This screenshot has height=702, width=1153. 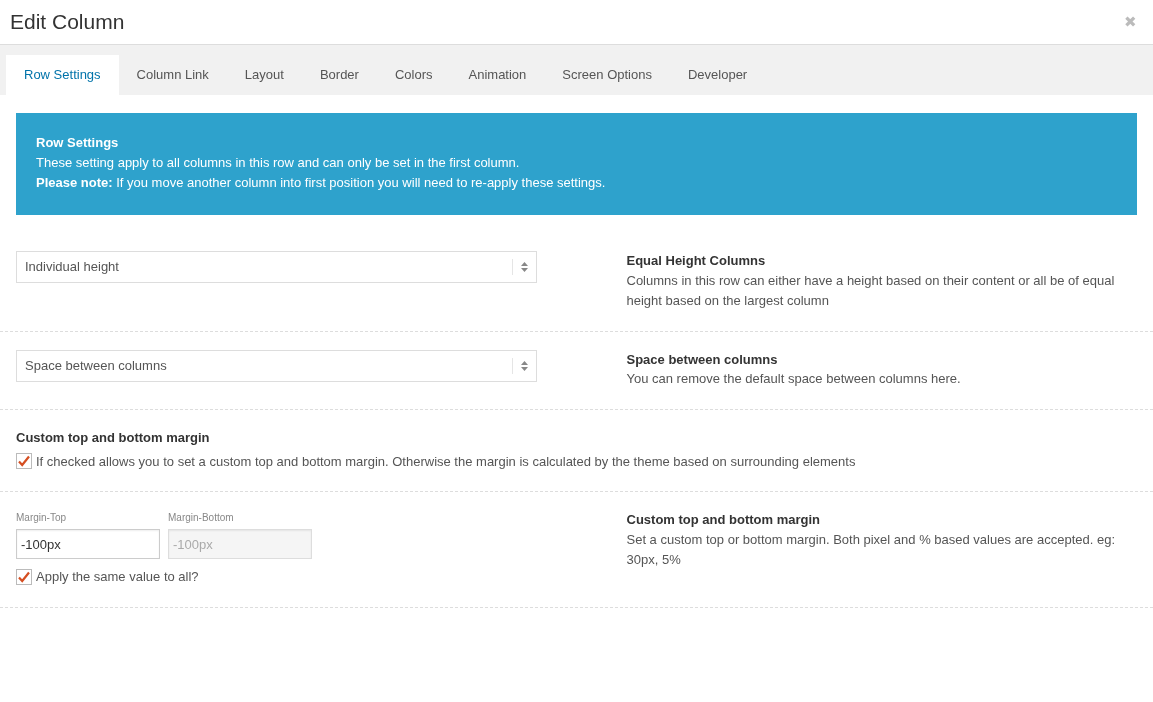 I want to click on select-field: Space between columns, so click(x=276, y=365).